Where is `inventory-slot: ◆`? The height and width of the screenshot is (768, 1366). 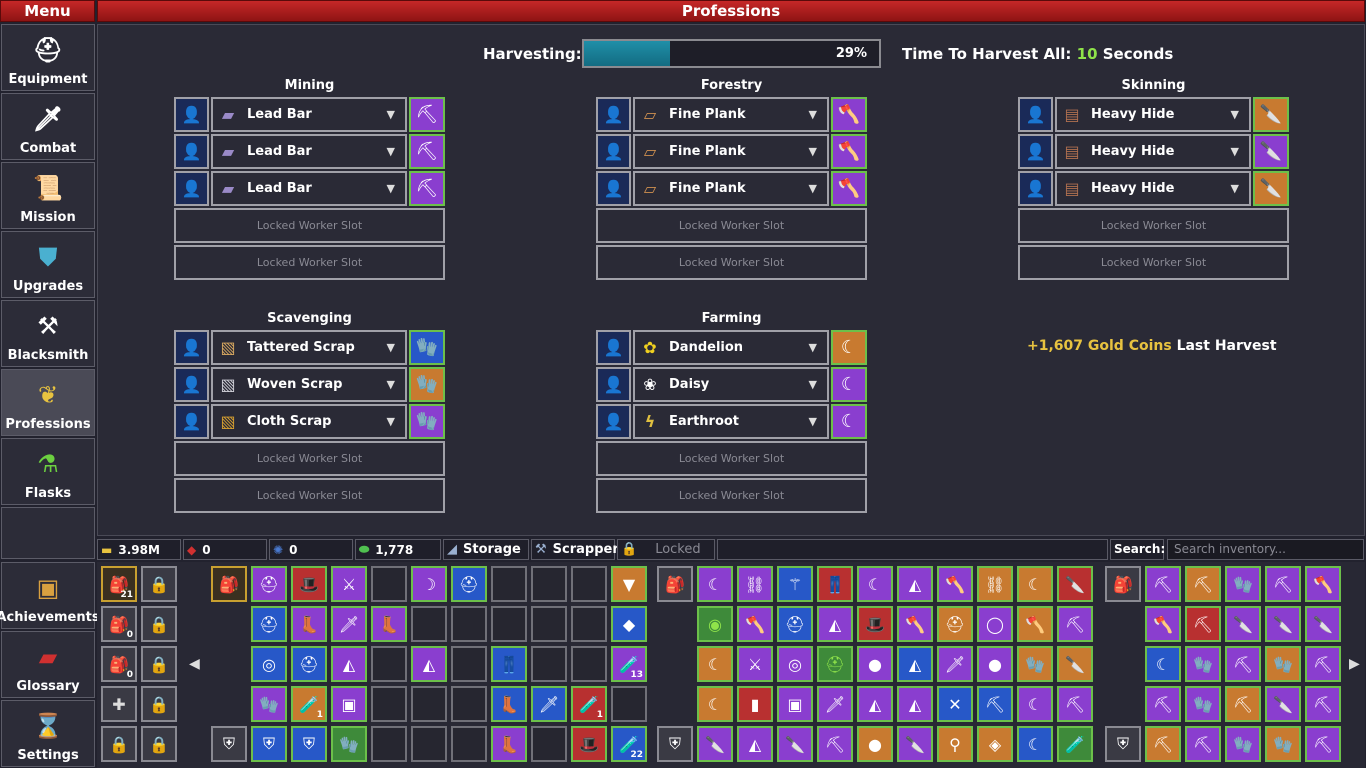 inventory-slot: ◆ is located at coordinates (629, 624).